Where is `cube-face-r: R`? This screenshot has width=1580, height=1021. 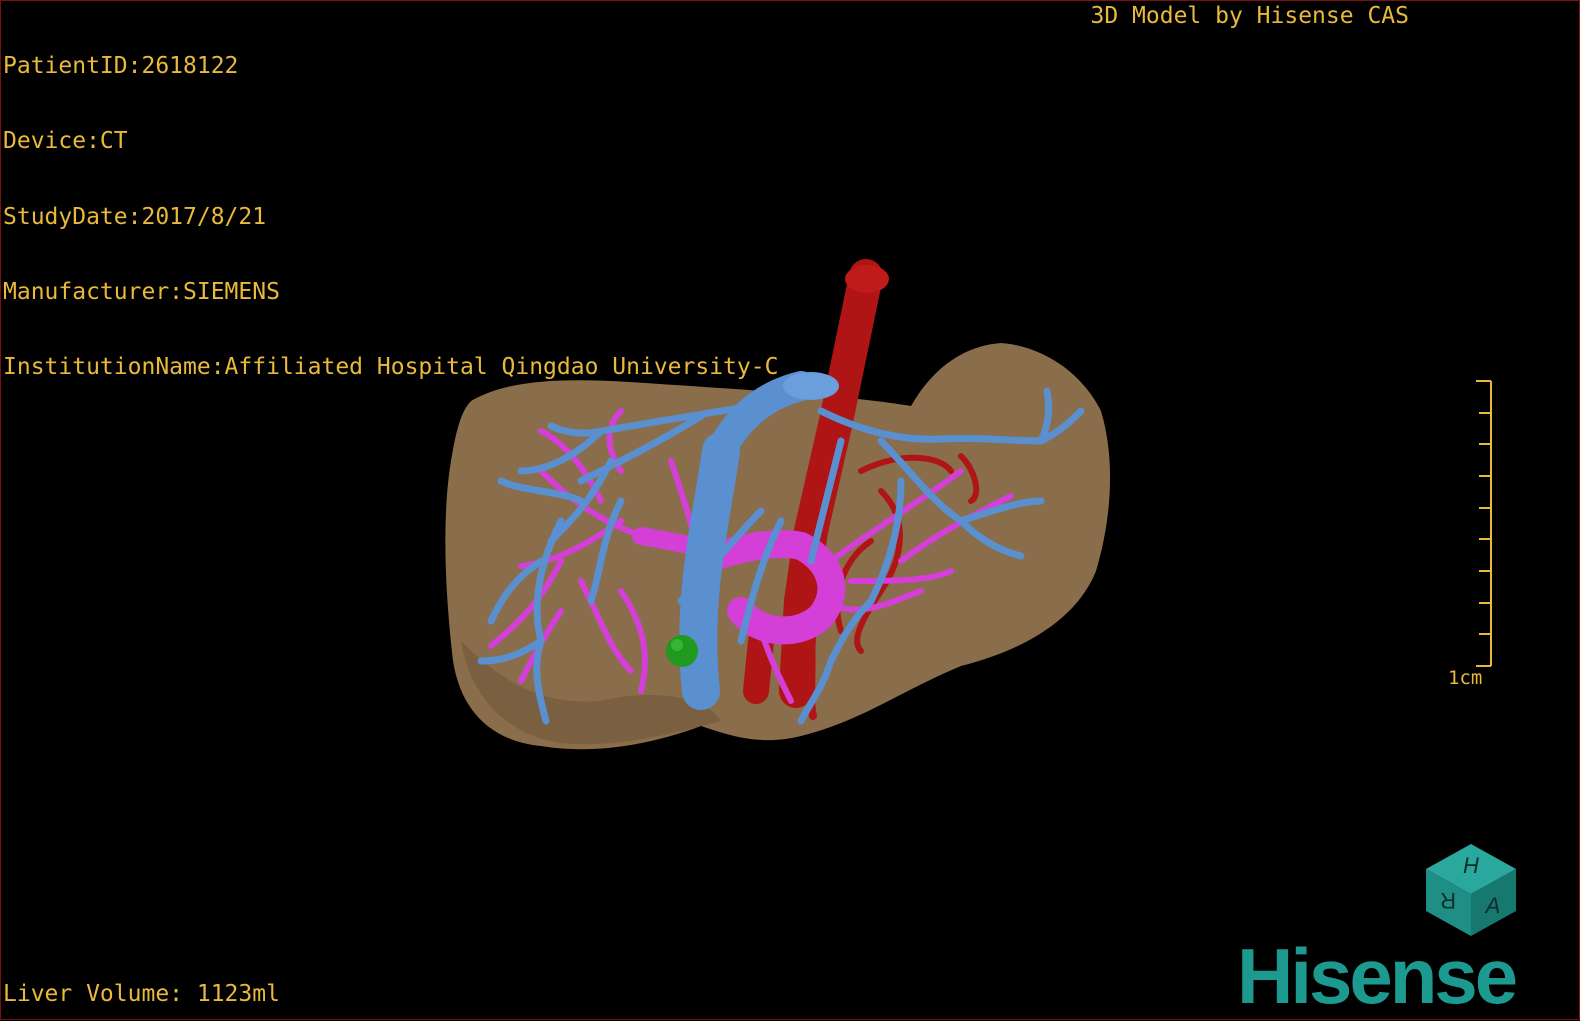 cube-face-r: R is located at coordinates (1448, 900).